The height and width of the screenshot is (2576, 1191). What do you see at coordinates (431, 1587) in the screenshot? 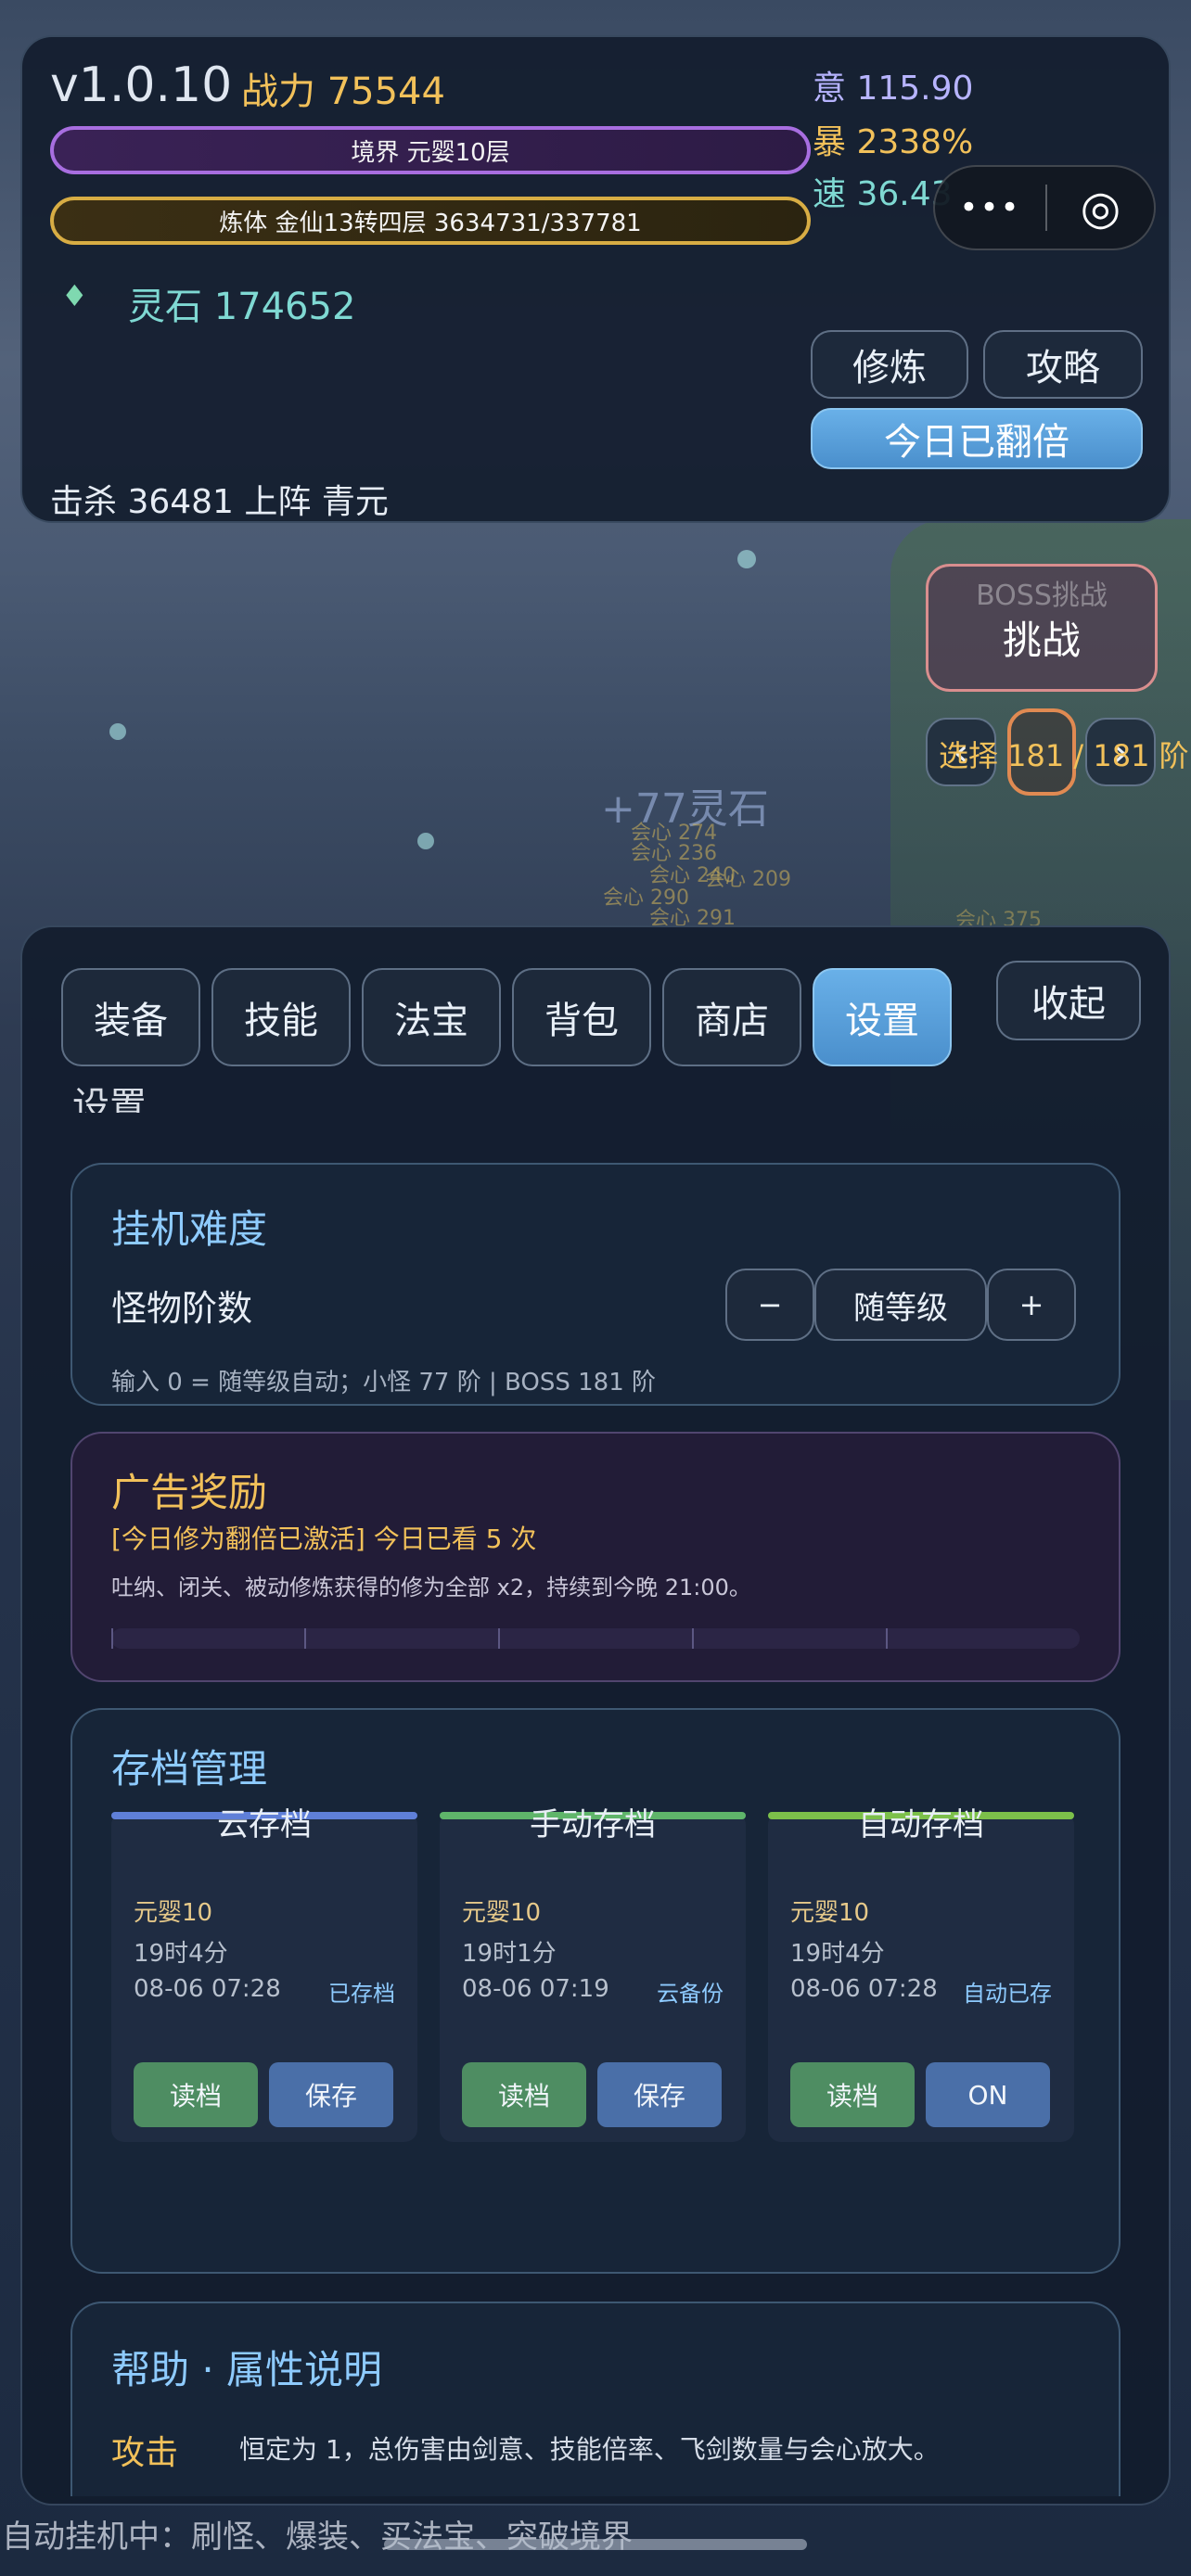
I see `ad-reward-description: 吐纳、闭关、被动修炼获得的修为全部 x2，持续到今晚 21:00。` at bounding box center [431, 1587].